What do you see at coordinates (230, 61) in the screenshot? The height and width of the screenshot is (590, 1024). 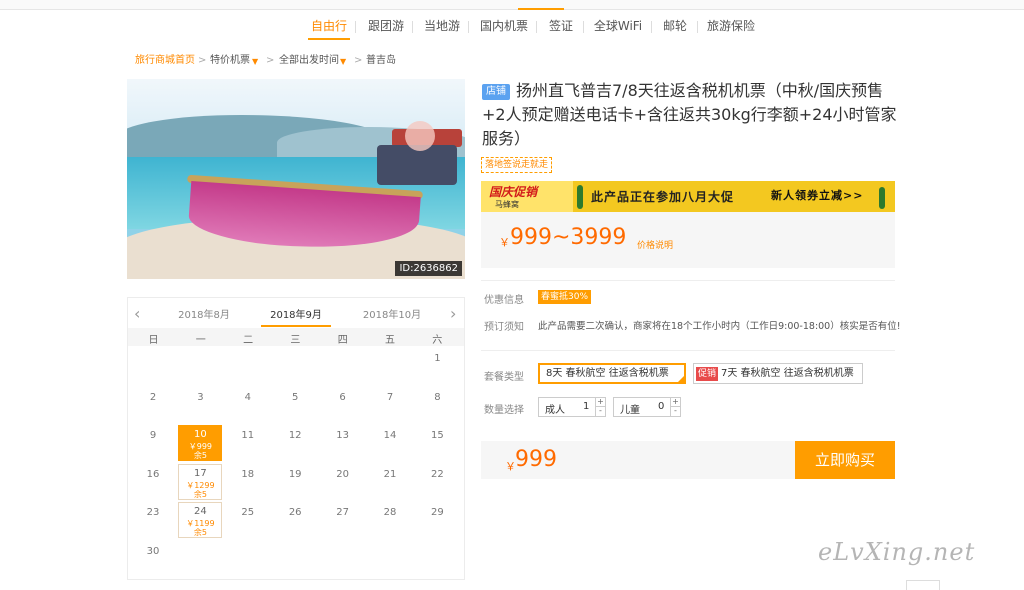 I see `breadcrumb-category: 特价机票` at bounding box center [230, 61].